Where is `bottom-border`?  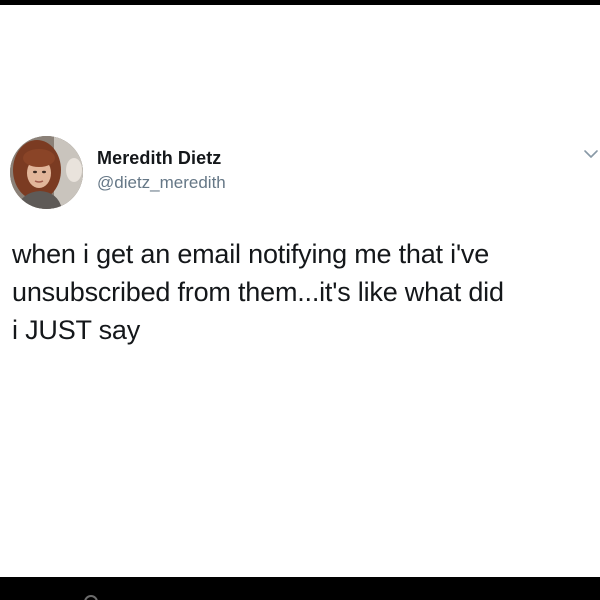
bottom-border is located at coordinates (300, 588).